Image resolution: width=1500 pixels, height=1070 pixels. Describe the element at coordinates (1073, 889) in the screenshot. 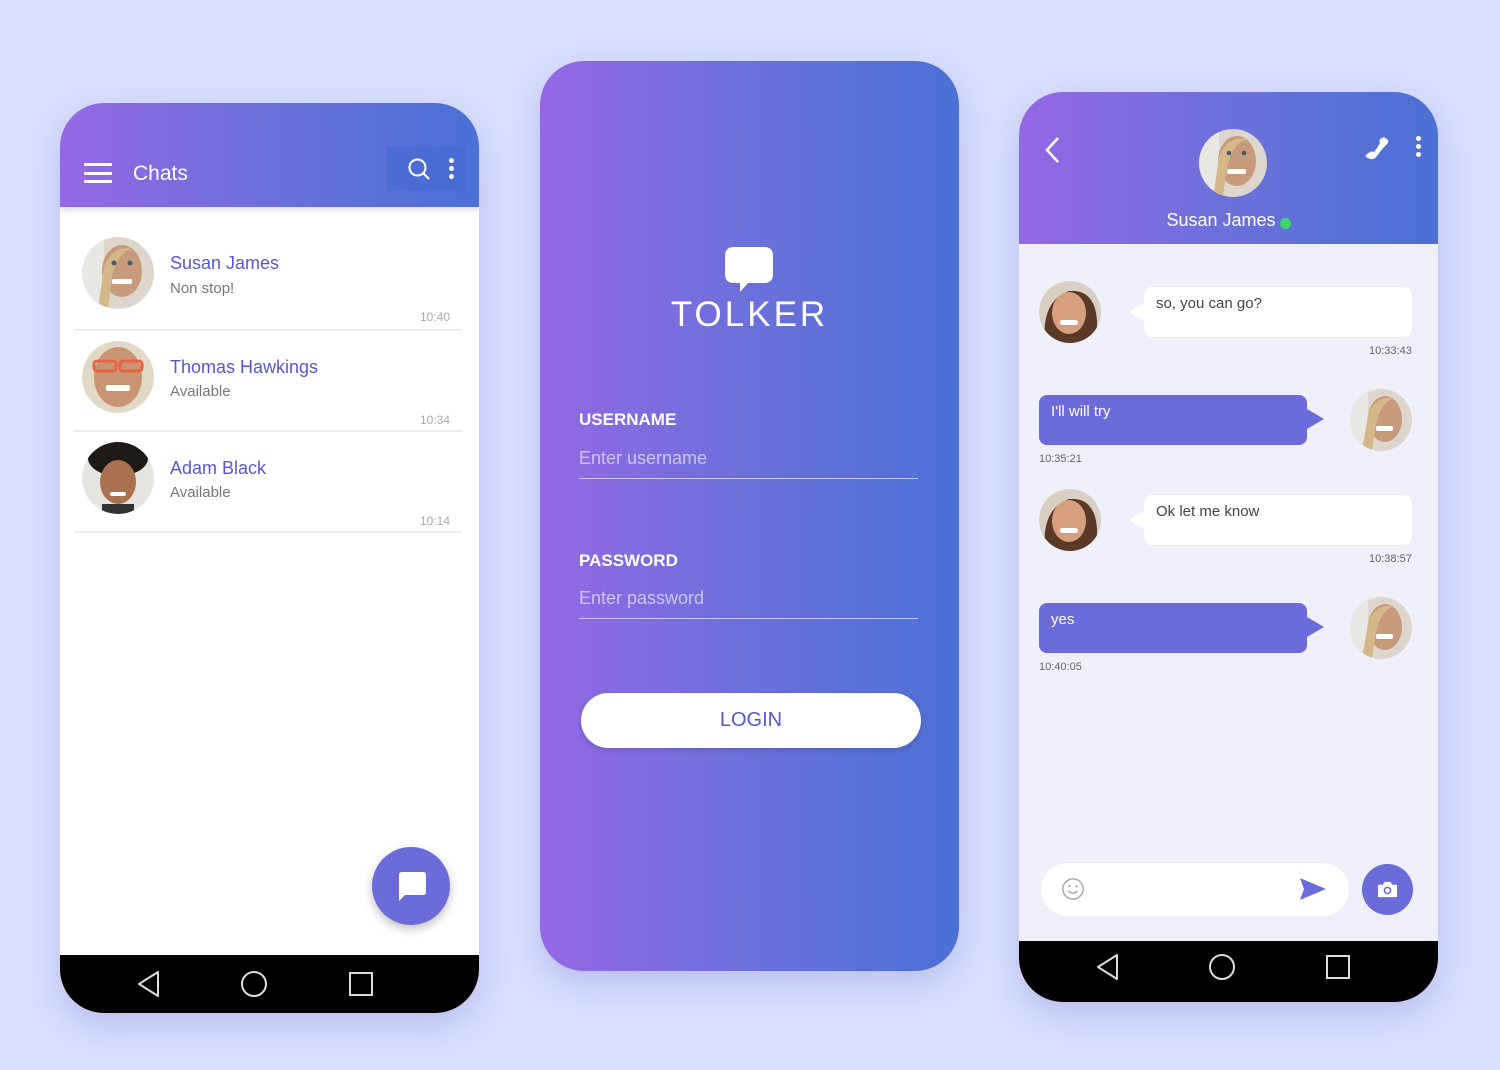

I see `emoji-icon` at that location.